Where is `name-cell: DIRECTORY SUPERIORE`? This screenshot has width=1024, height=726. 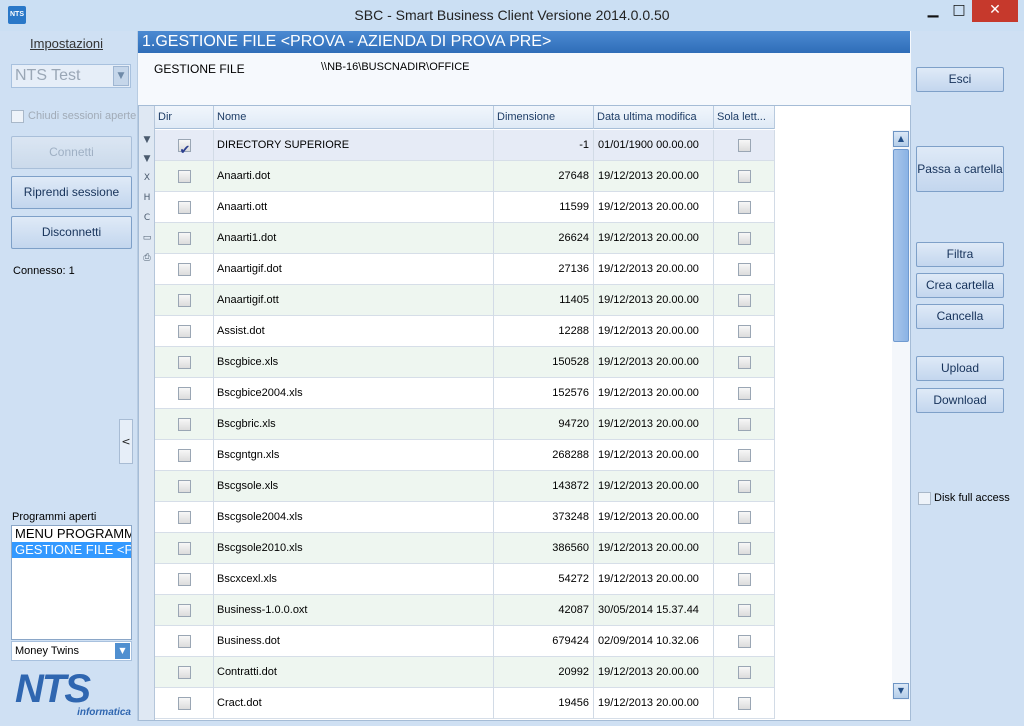
name-cell: DIRECTORY SUPERIORE is located at coordinates (354, 145).